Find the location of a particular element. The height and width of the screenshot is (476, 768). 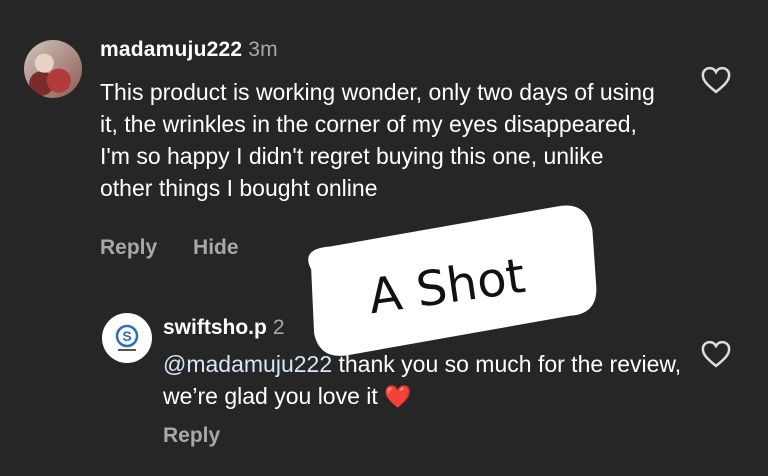

comment-username: madamuju222 3m is located at coordinates (189, 50).